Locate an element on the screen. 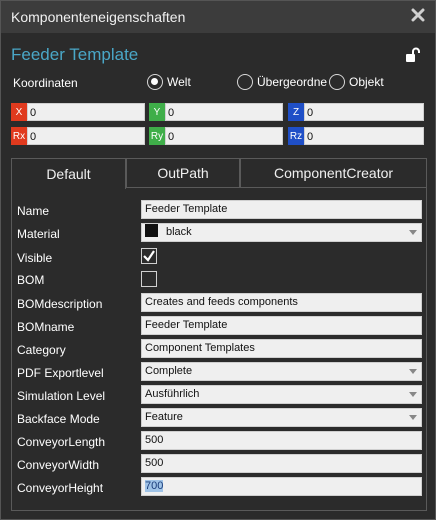 This screenshot has height=520, width=436. backface-mode-select: Feature is located at coordinates (281, 417).